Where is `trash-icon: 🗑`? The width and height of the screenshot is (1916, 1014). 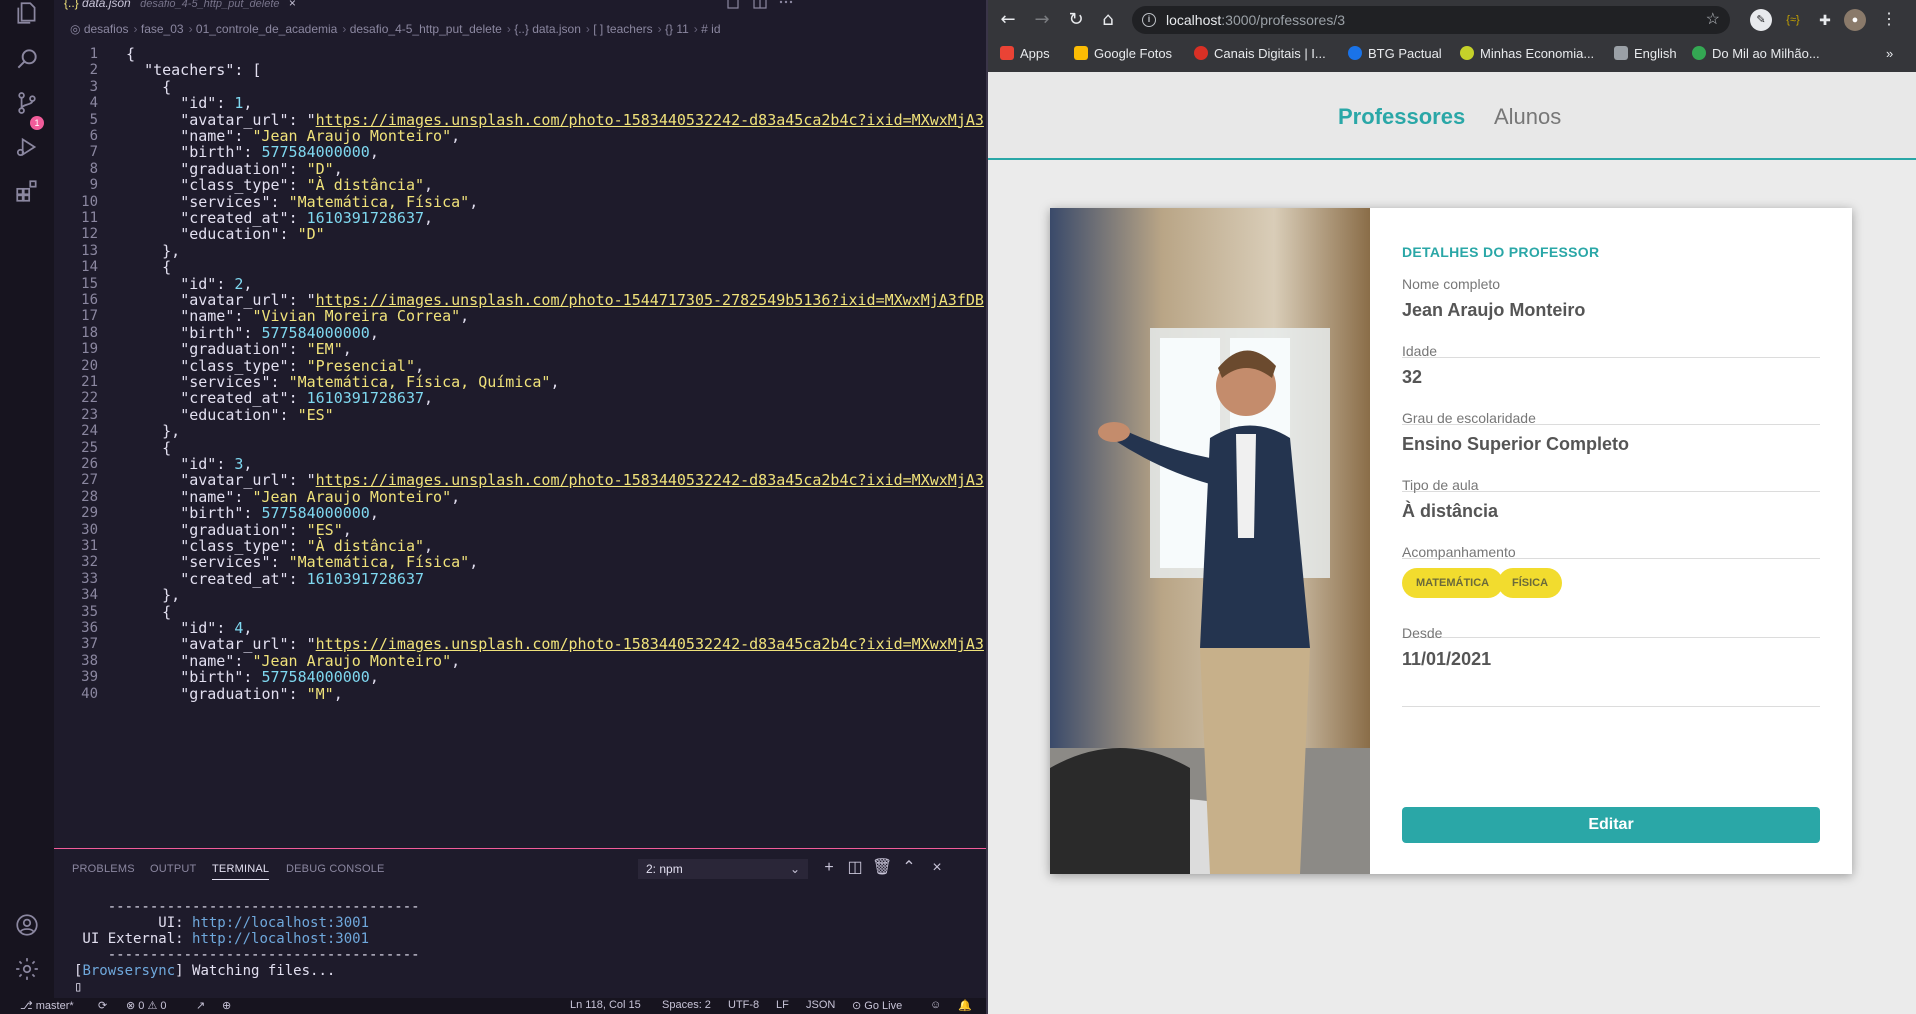 trash-icon: 🗑 is located at coordinates (882, 868).